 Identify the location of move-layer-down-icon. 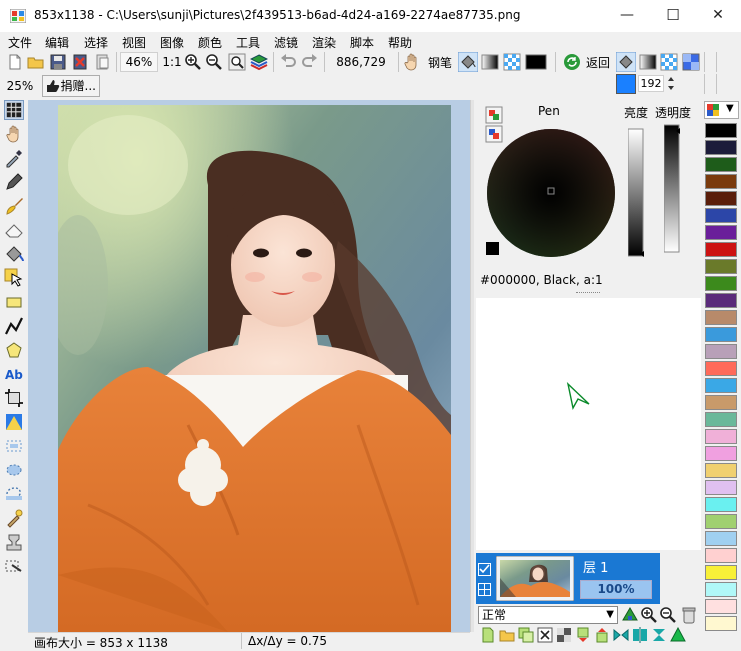
(602, 635).